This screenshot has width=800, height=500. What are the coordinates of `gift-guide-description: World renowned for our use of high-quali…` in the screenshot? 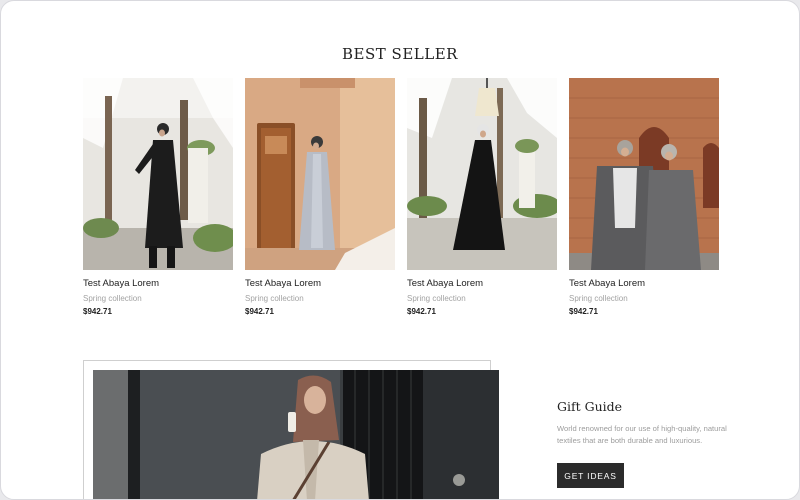 It's located at (642, 434).